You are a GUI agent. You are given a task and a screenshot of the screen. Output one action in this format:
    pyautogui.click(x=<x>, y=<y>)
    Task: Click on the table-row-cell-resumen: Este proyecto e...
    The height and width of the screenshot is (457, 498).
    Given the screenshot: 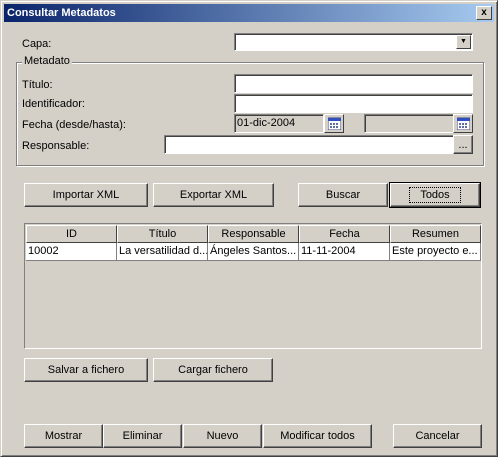 What is the action you would take?
    pyautogui.click(x=435, y=252)
    